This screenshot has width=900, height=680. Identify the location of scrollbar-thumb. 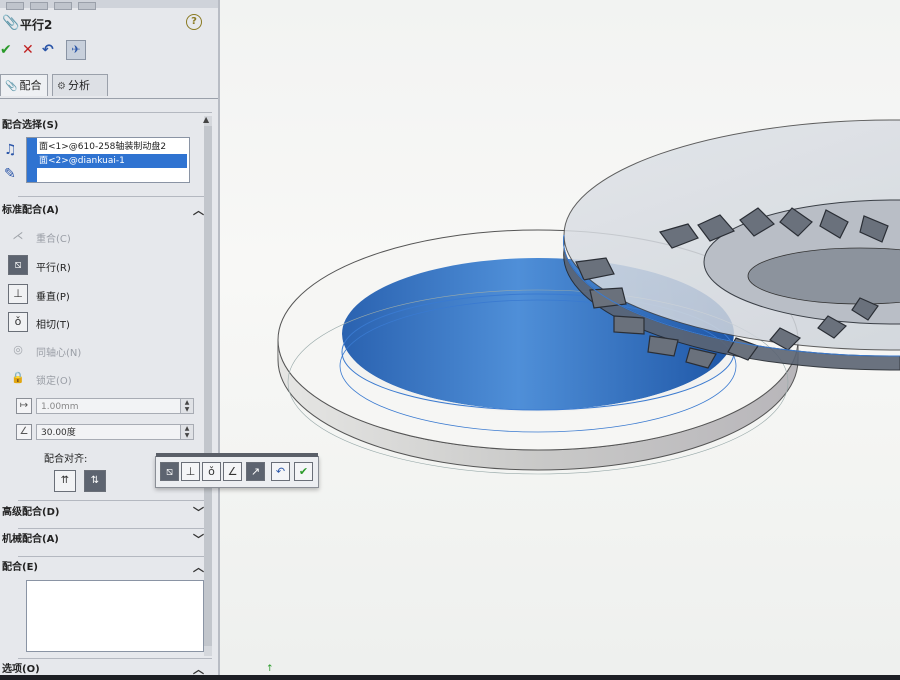
(208, 386).